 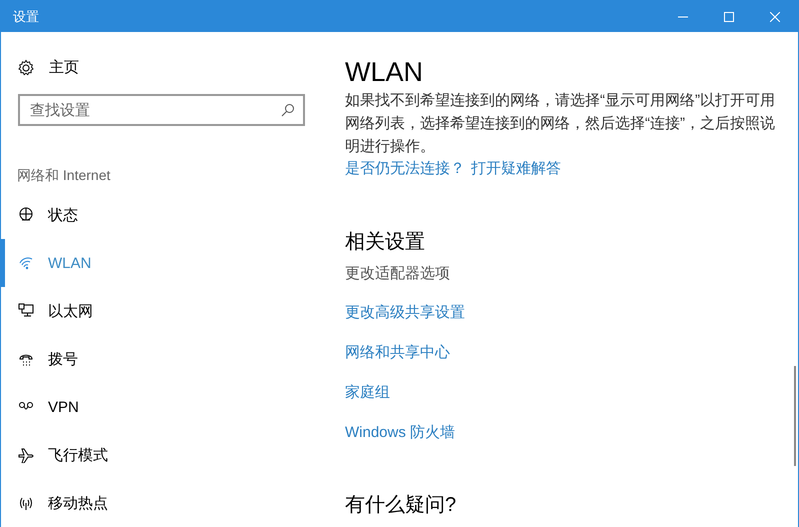 I want to click on globe-monitor-icon, so click(x=26, y=215).